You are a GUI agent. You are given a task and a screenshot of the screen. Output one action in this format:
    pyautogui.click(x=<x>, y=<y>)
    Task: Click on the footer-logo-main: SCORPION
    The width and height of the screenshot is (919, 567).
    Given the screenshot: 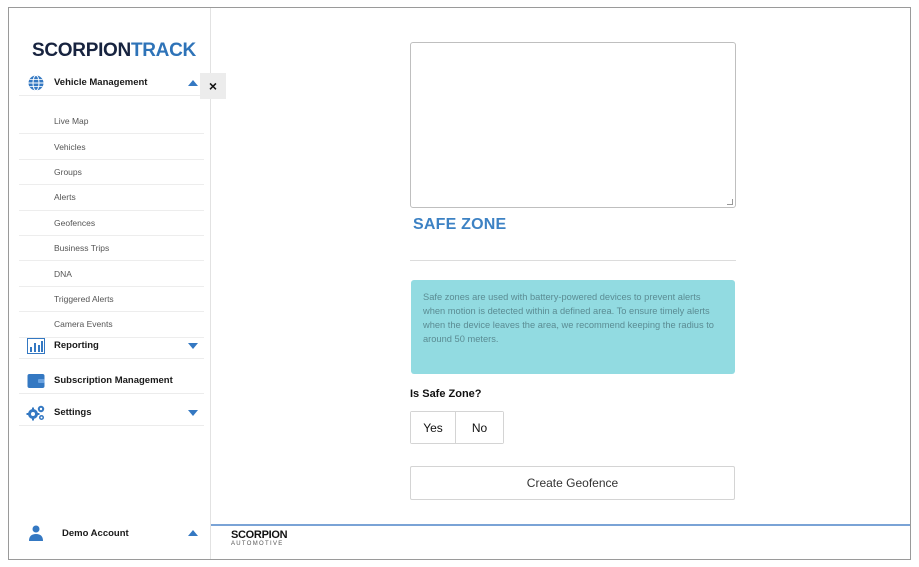 What is the action you would take?
    pyautogui.click(x=259, y=535)
    